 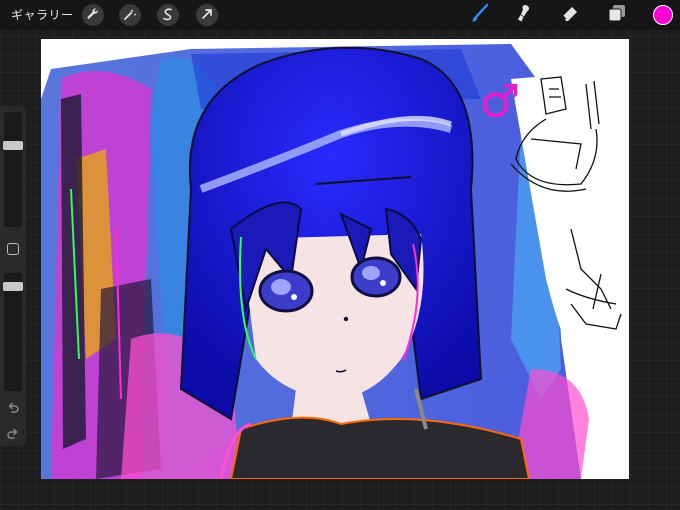 What do you see at coordinates (13, 249) in the screenshot?
I see `modify-button` at bounding box center [13, 249].